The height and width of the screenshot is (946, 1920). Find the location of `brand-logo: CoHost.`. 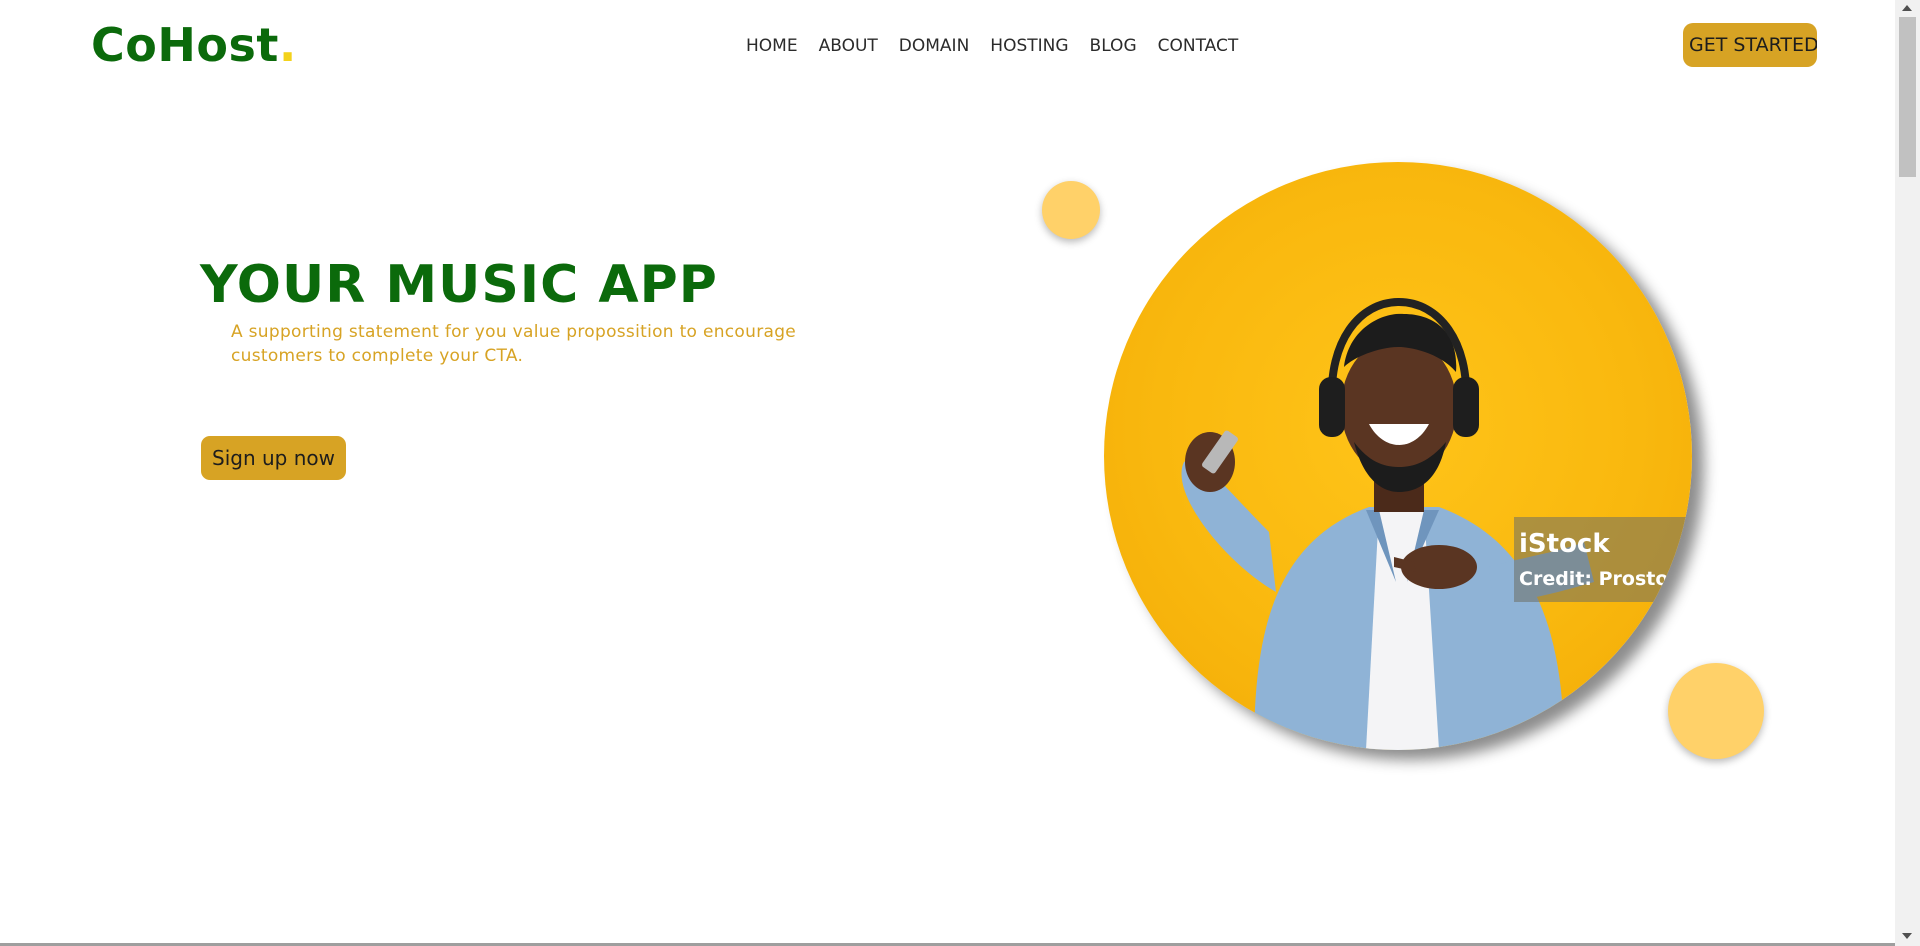

brand-logo: CoHost. is located at coordinates (194, 45).